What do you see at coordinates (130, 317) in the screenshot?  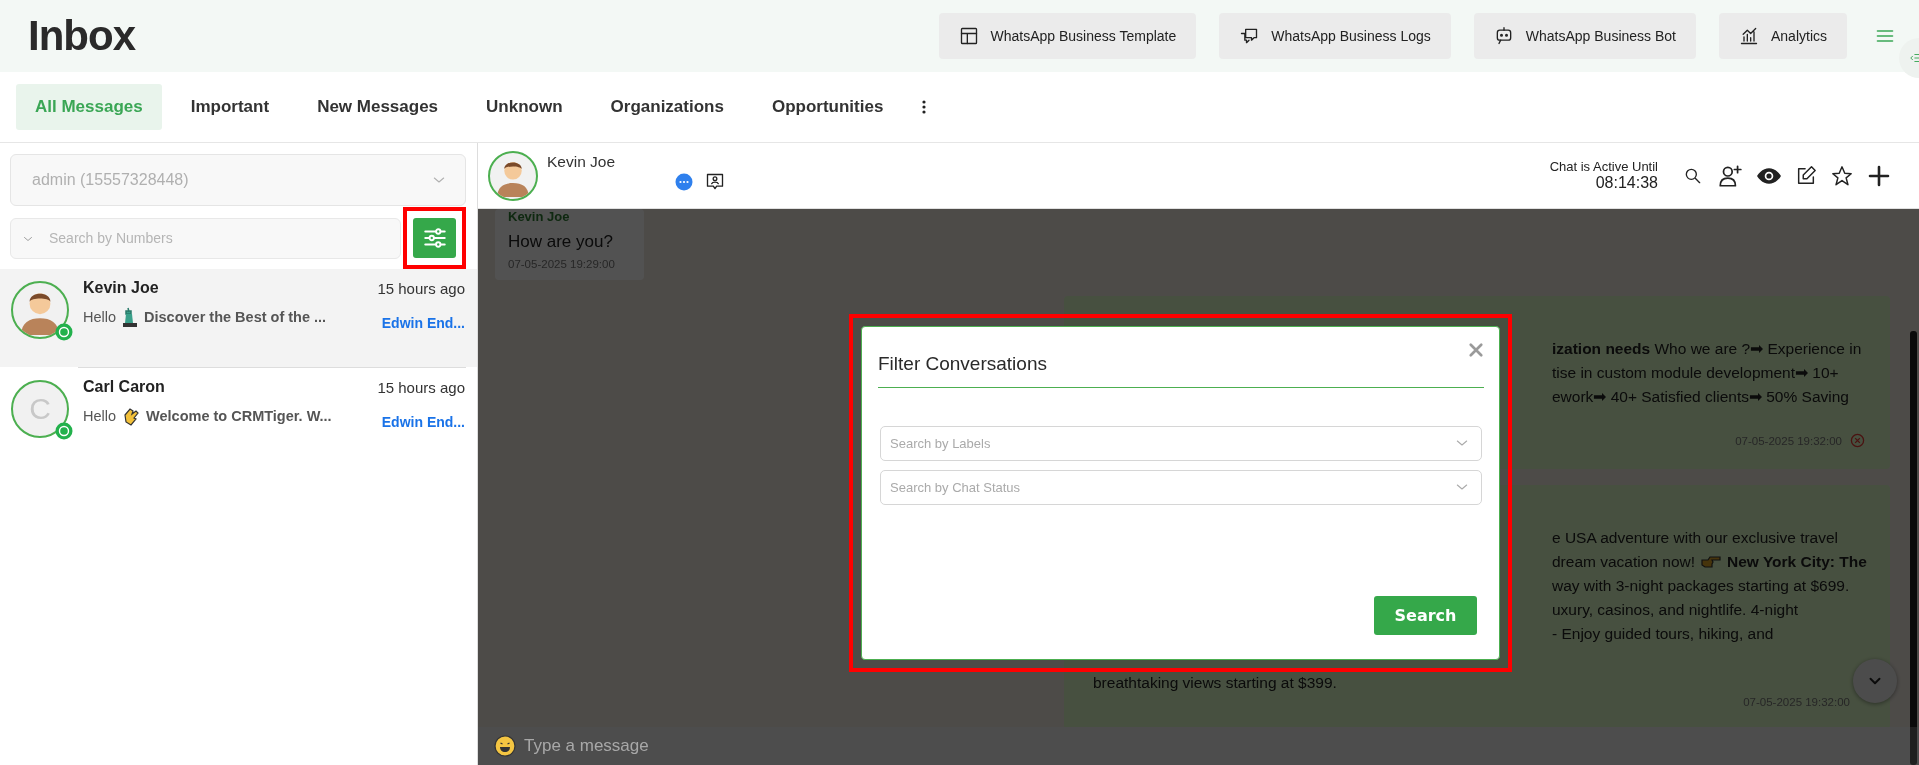 I see `statue-emoji-icon` at bounding box center [130, 317].